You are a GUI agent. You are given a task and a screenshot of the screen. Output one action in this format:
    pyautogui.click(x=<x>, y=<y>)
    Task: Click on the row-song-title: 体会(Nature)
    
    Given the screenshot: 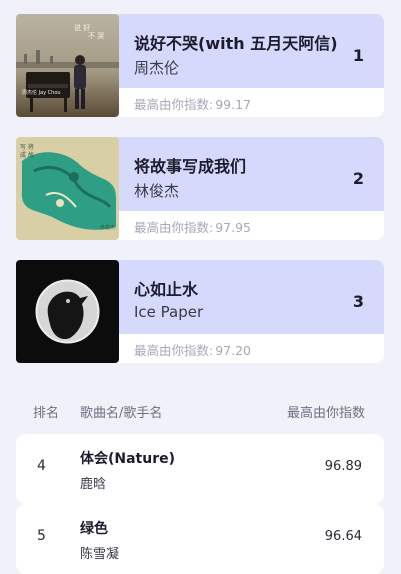 What is the action you would take?
    pyautogui.click(x=127, y=458)
    